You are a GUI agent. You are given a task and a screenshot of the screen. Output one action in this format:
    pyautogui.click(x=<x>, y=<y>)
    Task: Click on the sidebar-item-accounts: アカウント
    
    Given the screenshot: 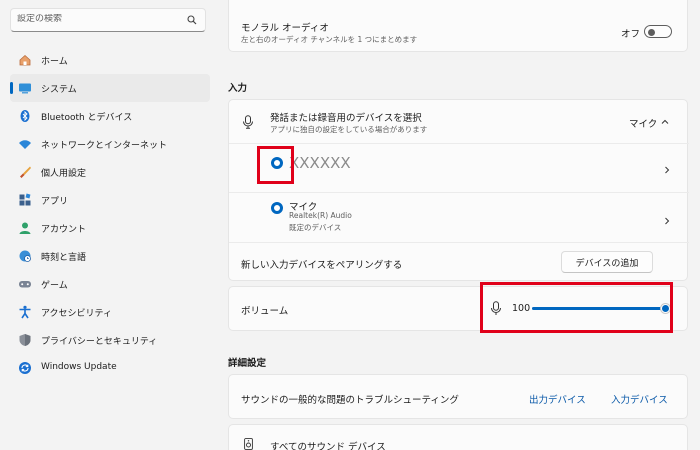 What is the action you would take?
    pyautogui.click(x=110, y=228)
    